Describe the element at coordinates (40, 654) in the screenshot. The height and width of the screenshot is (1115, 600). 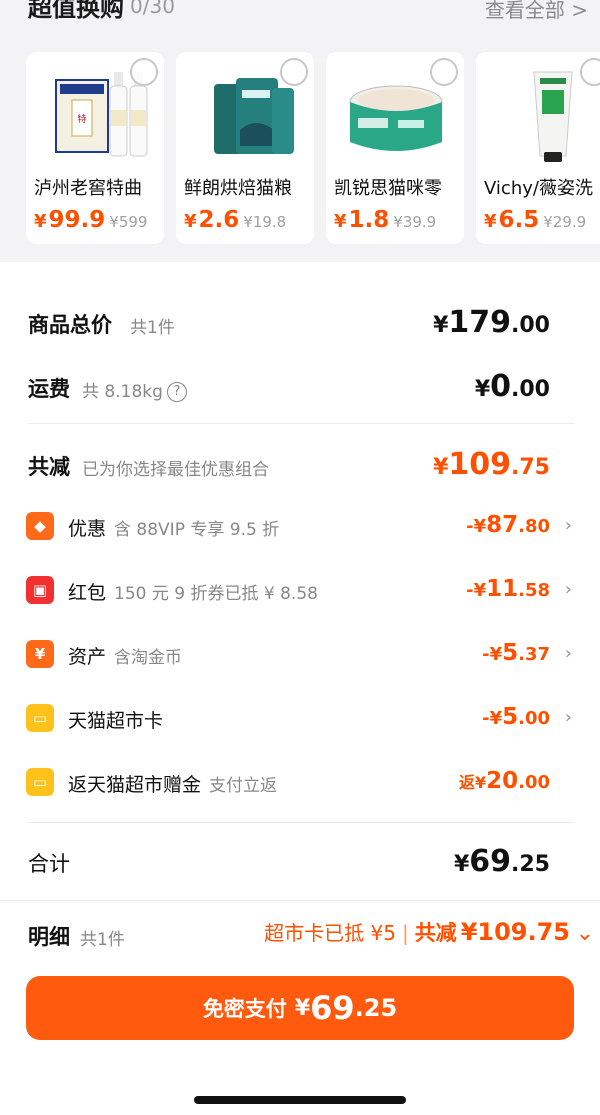
I see `yen-icon: ¥` at that location.